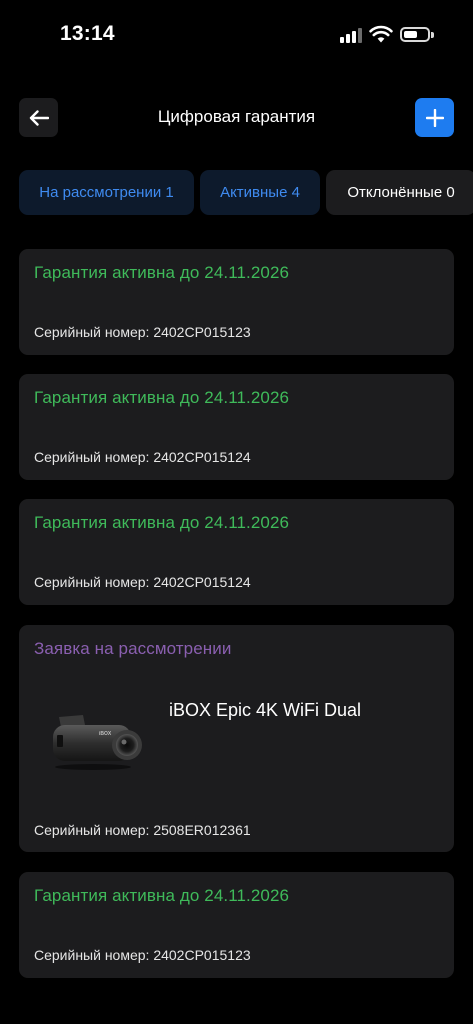 The width and height of the screenshot is (473, 1024). Describe the element at coordinates (399, 192) in the screenshot. I see `tab-rejected: Отклонённые 0` at that location.